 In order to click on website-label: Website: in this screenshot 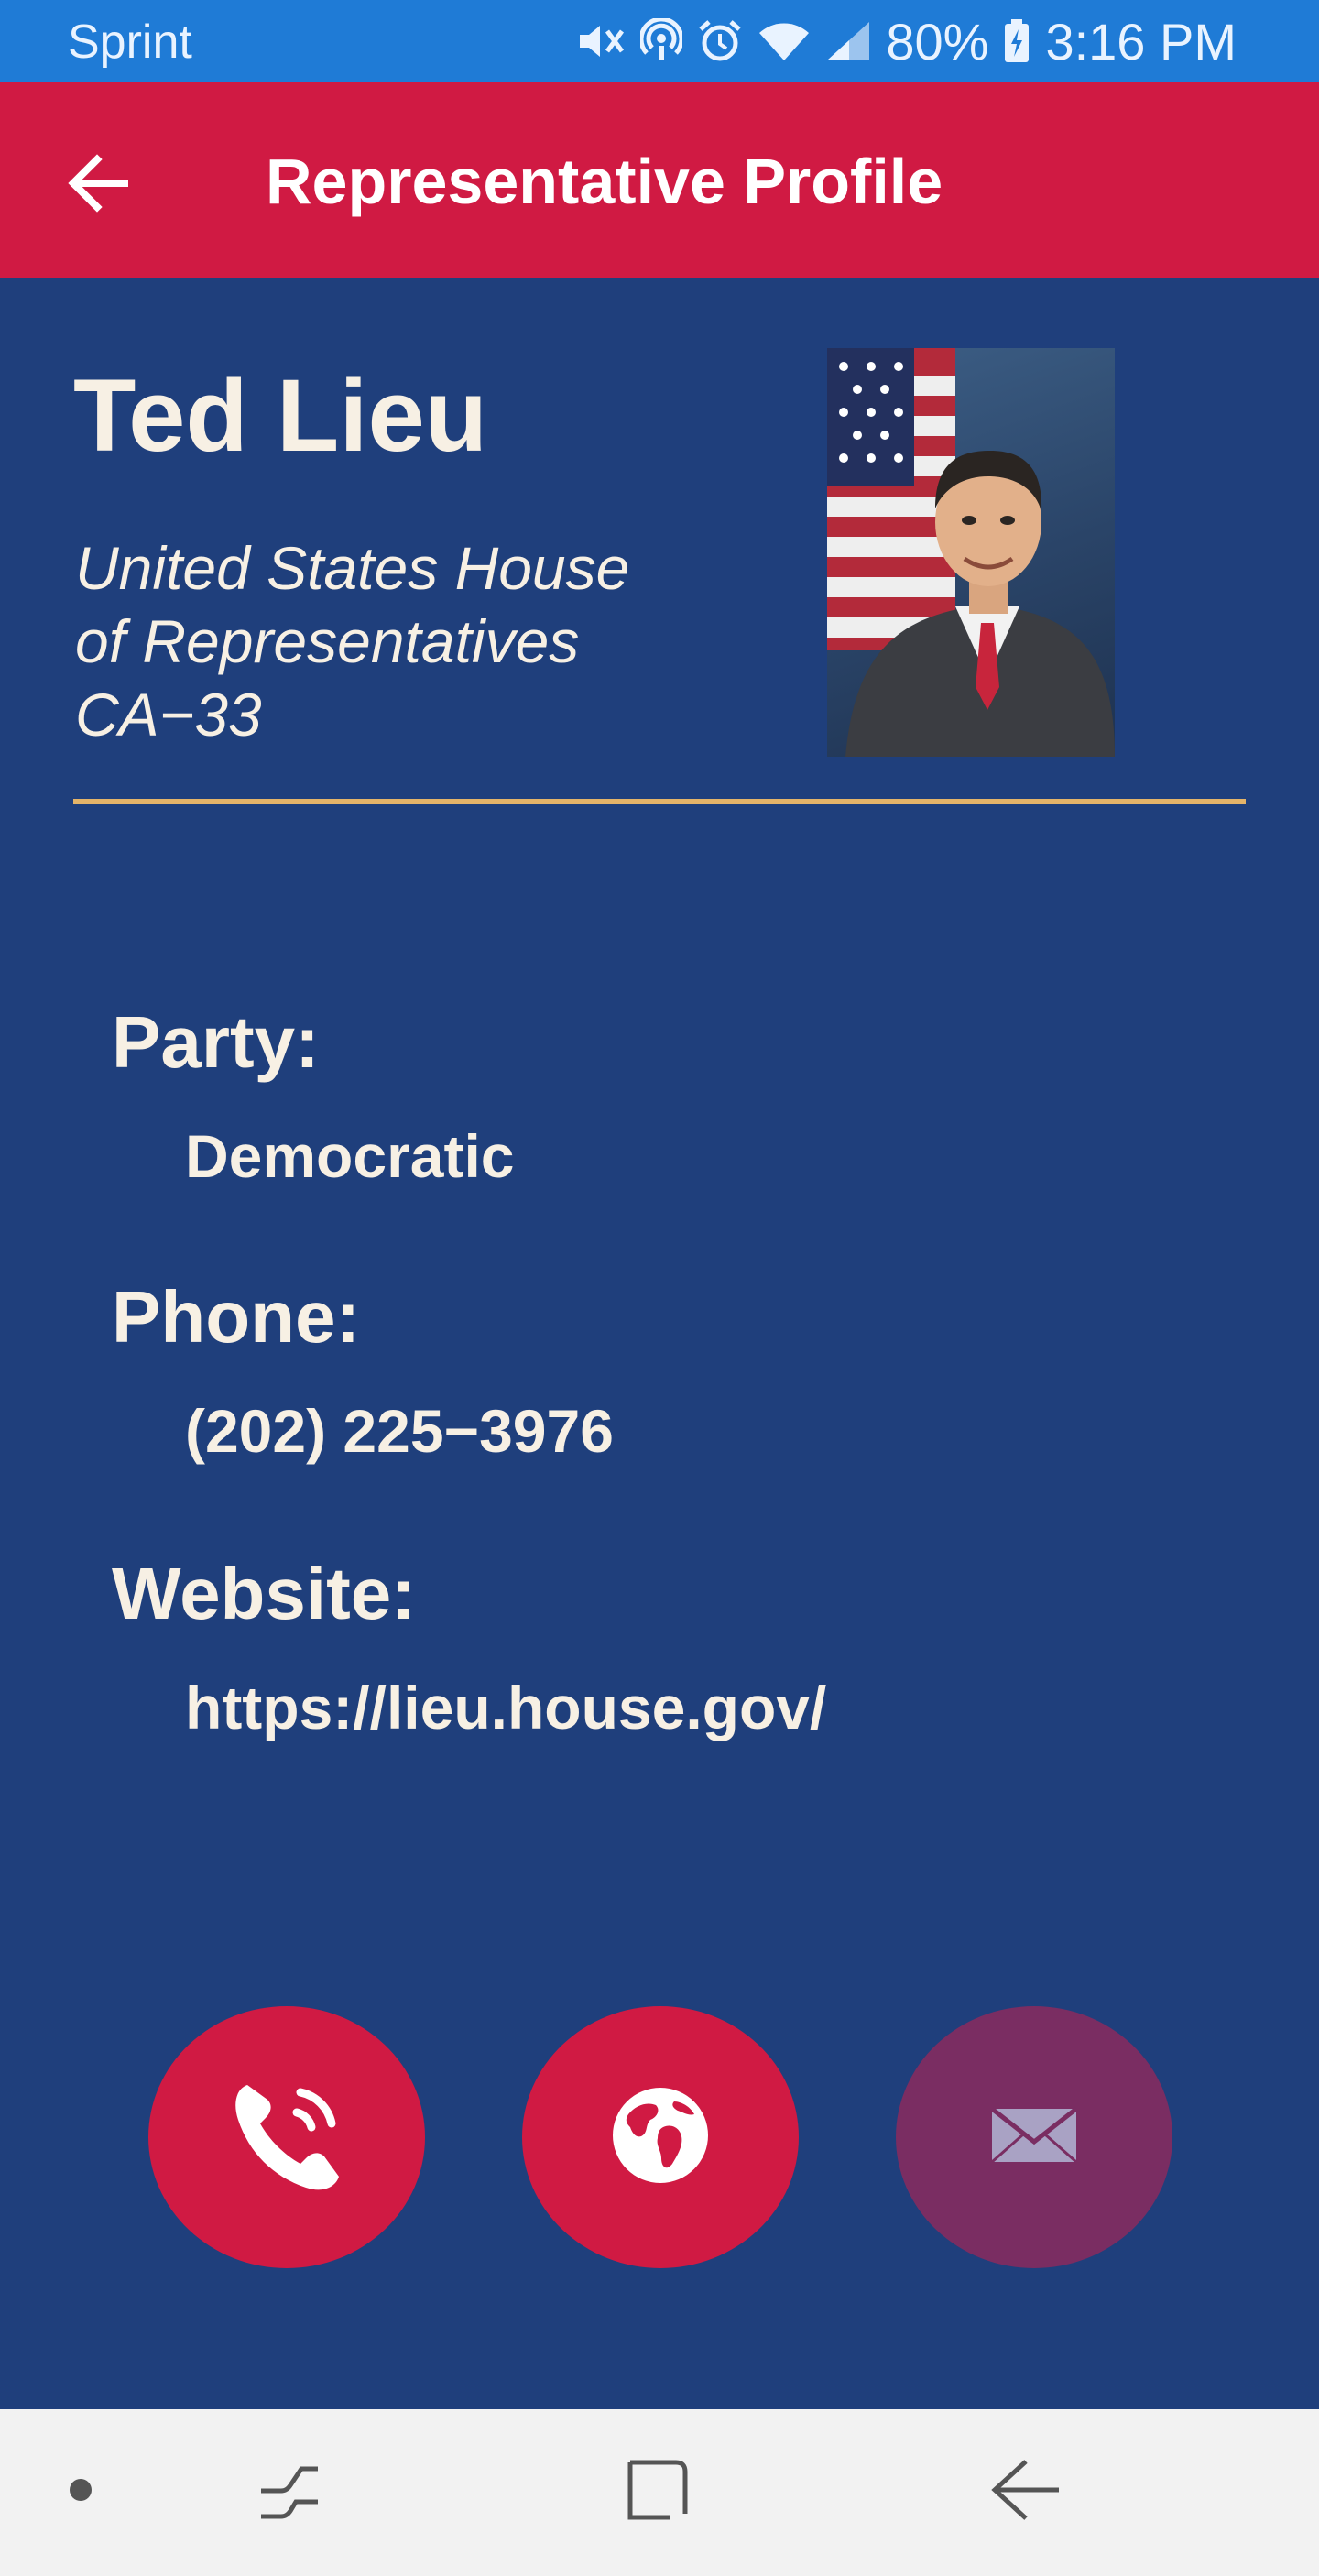, I will do `click(264, 1594)`.